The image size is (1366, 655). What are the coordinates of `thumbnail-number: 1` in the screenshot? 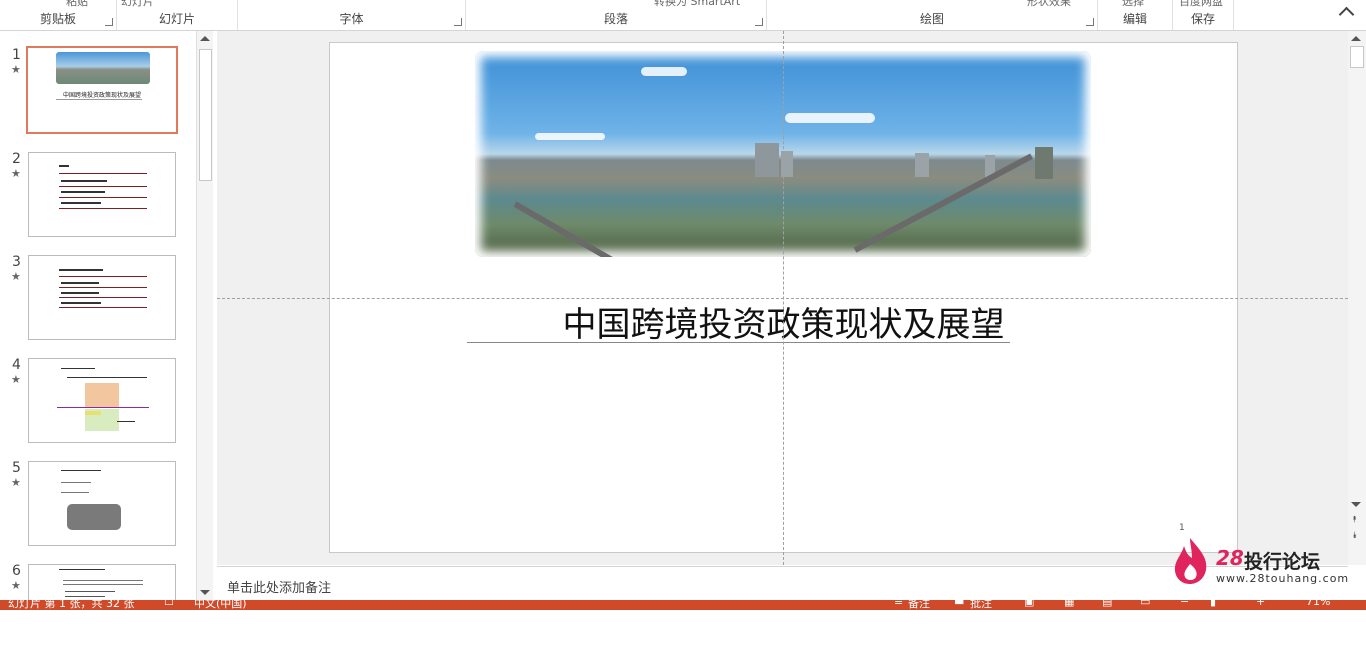 It's located at (16, 55).